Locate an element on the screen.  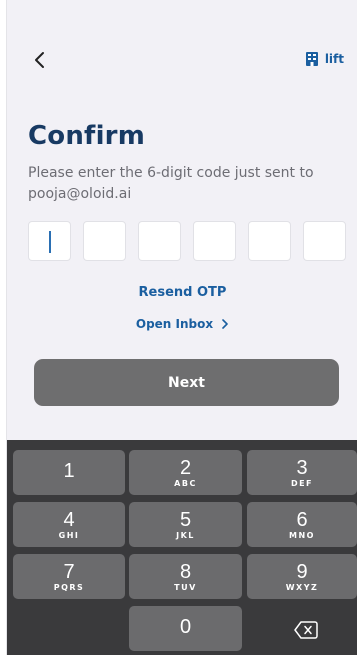
key-8-number: 8 is located at coordinates (185, 572).